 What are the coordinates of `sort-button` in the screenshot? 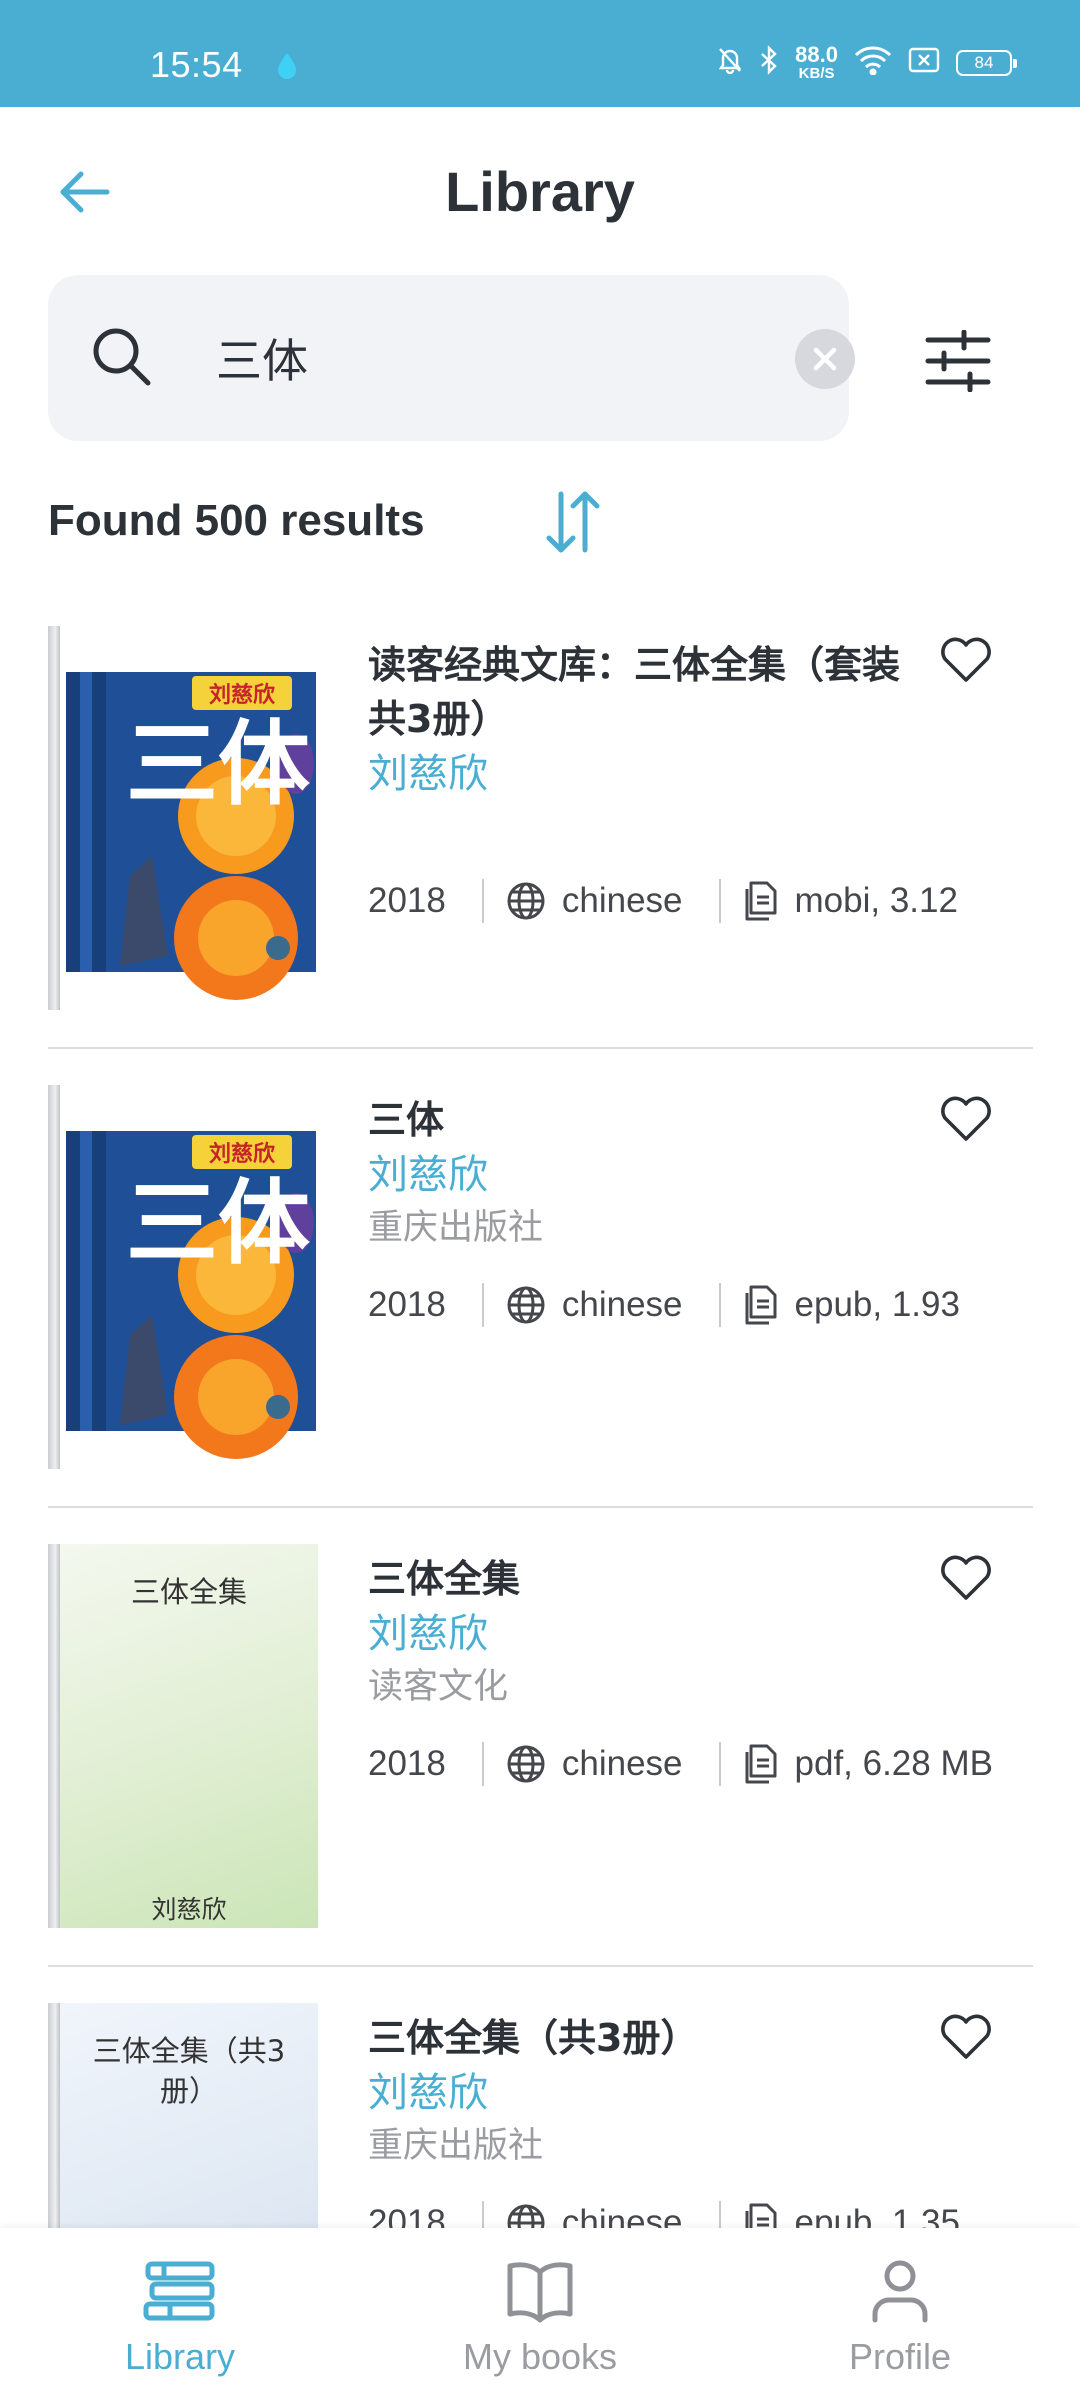 It's located at (573, 522).